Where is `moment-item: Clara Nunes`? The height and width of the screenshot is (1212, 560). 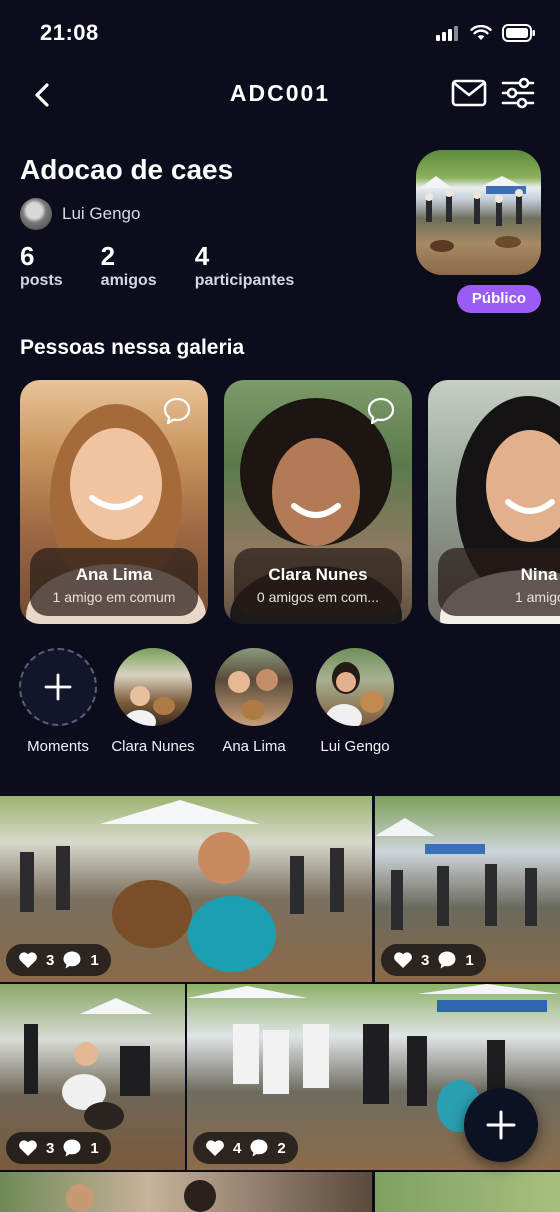 moment-item: Clara Nunes is located at coordinates (153, 701).